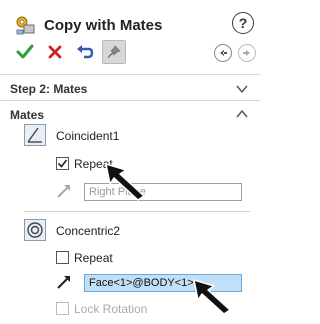 The height and width of the screenshot is (324, 320). What do you see at coordinates (48, 89) in the screenshot?
I see `step-section-title: Step 2: Mates` at bounding box center [48, 89].